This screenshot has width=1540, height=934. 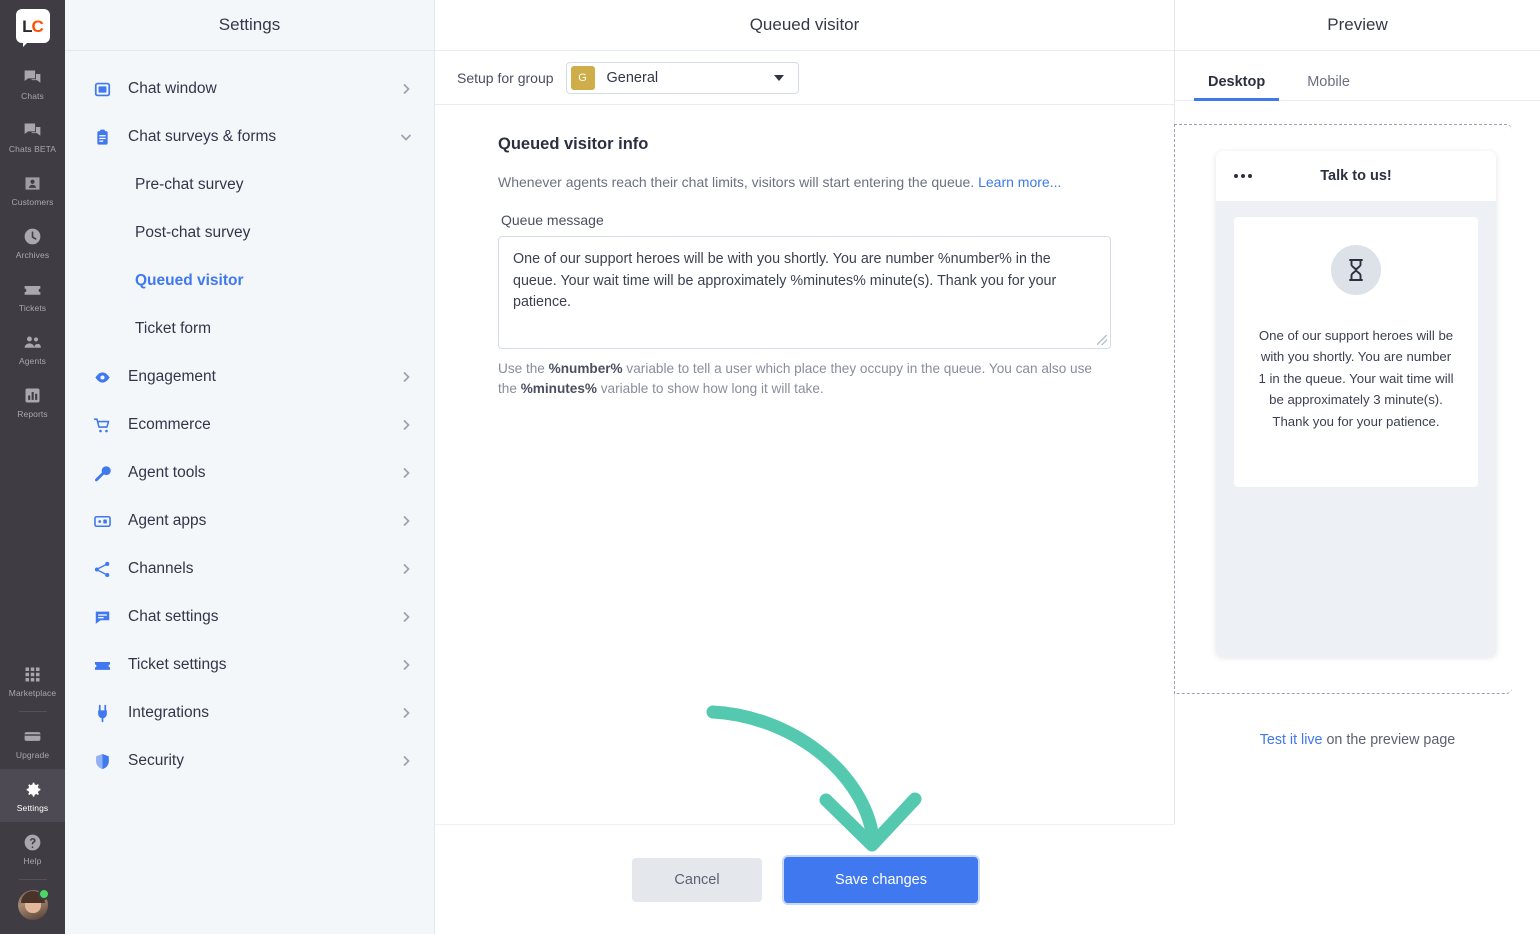 I want to click on hourglass-icon, so click(x=1356, y=270).